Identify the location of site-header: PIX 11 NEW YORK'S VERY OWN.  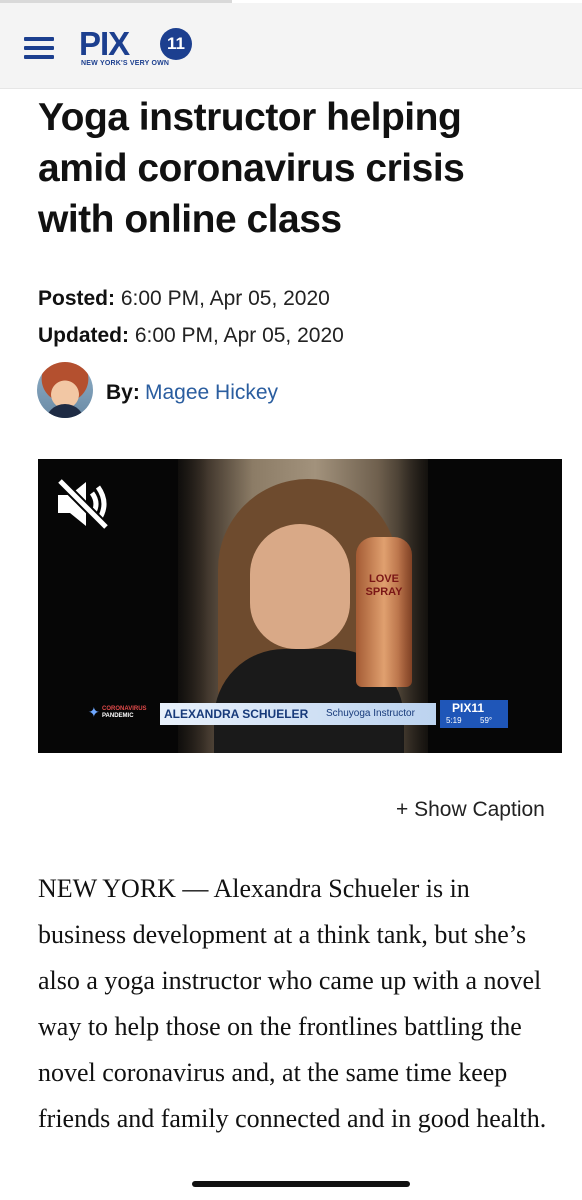
(291, 46).